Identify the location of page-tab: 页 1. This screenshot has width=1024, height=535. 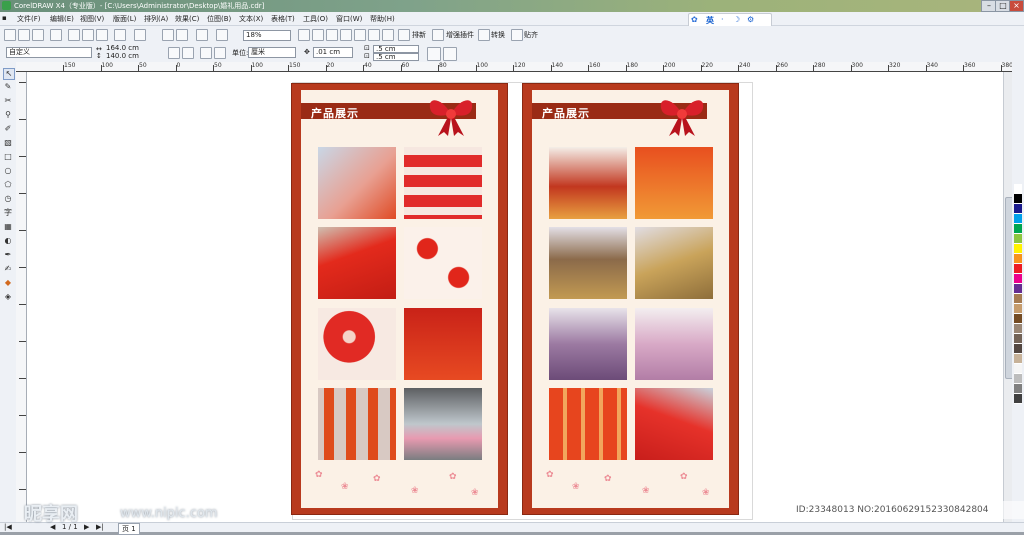
(129, 529).